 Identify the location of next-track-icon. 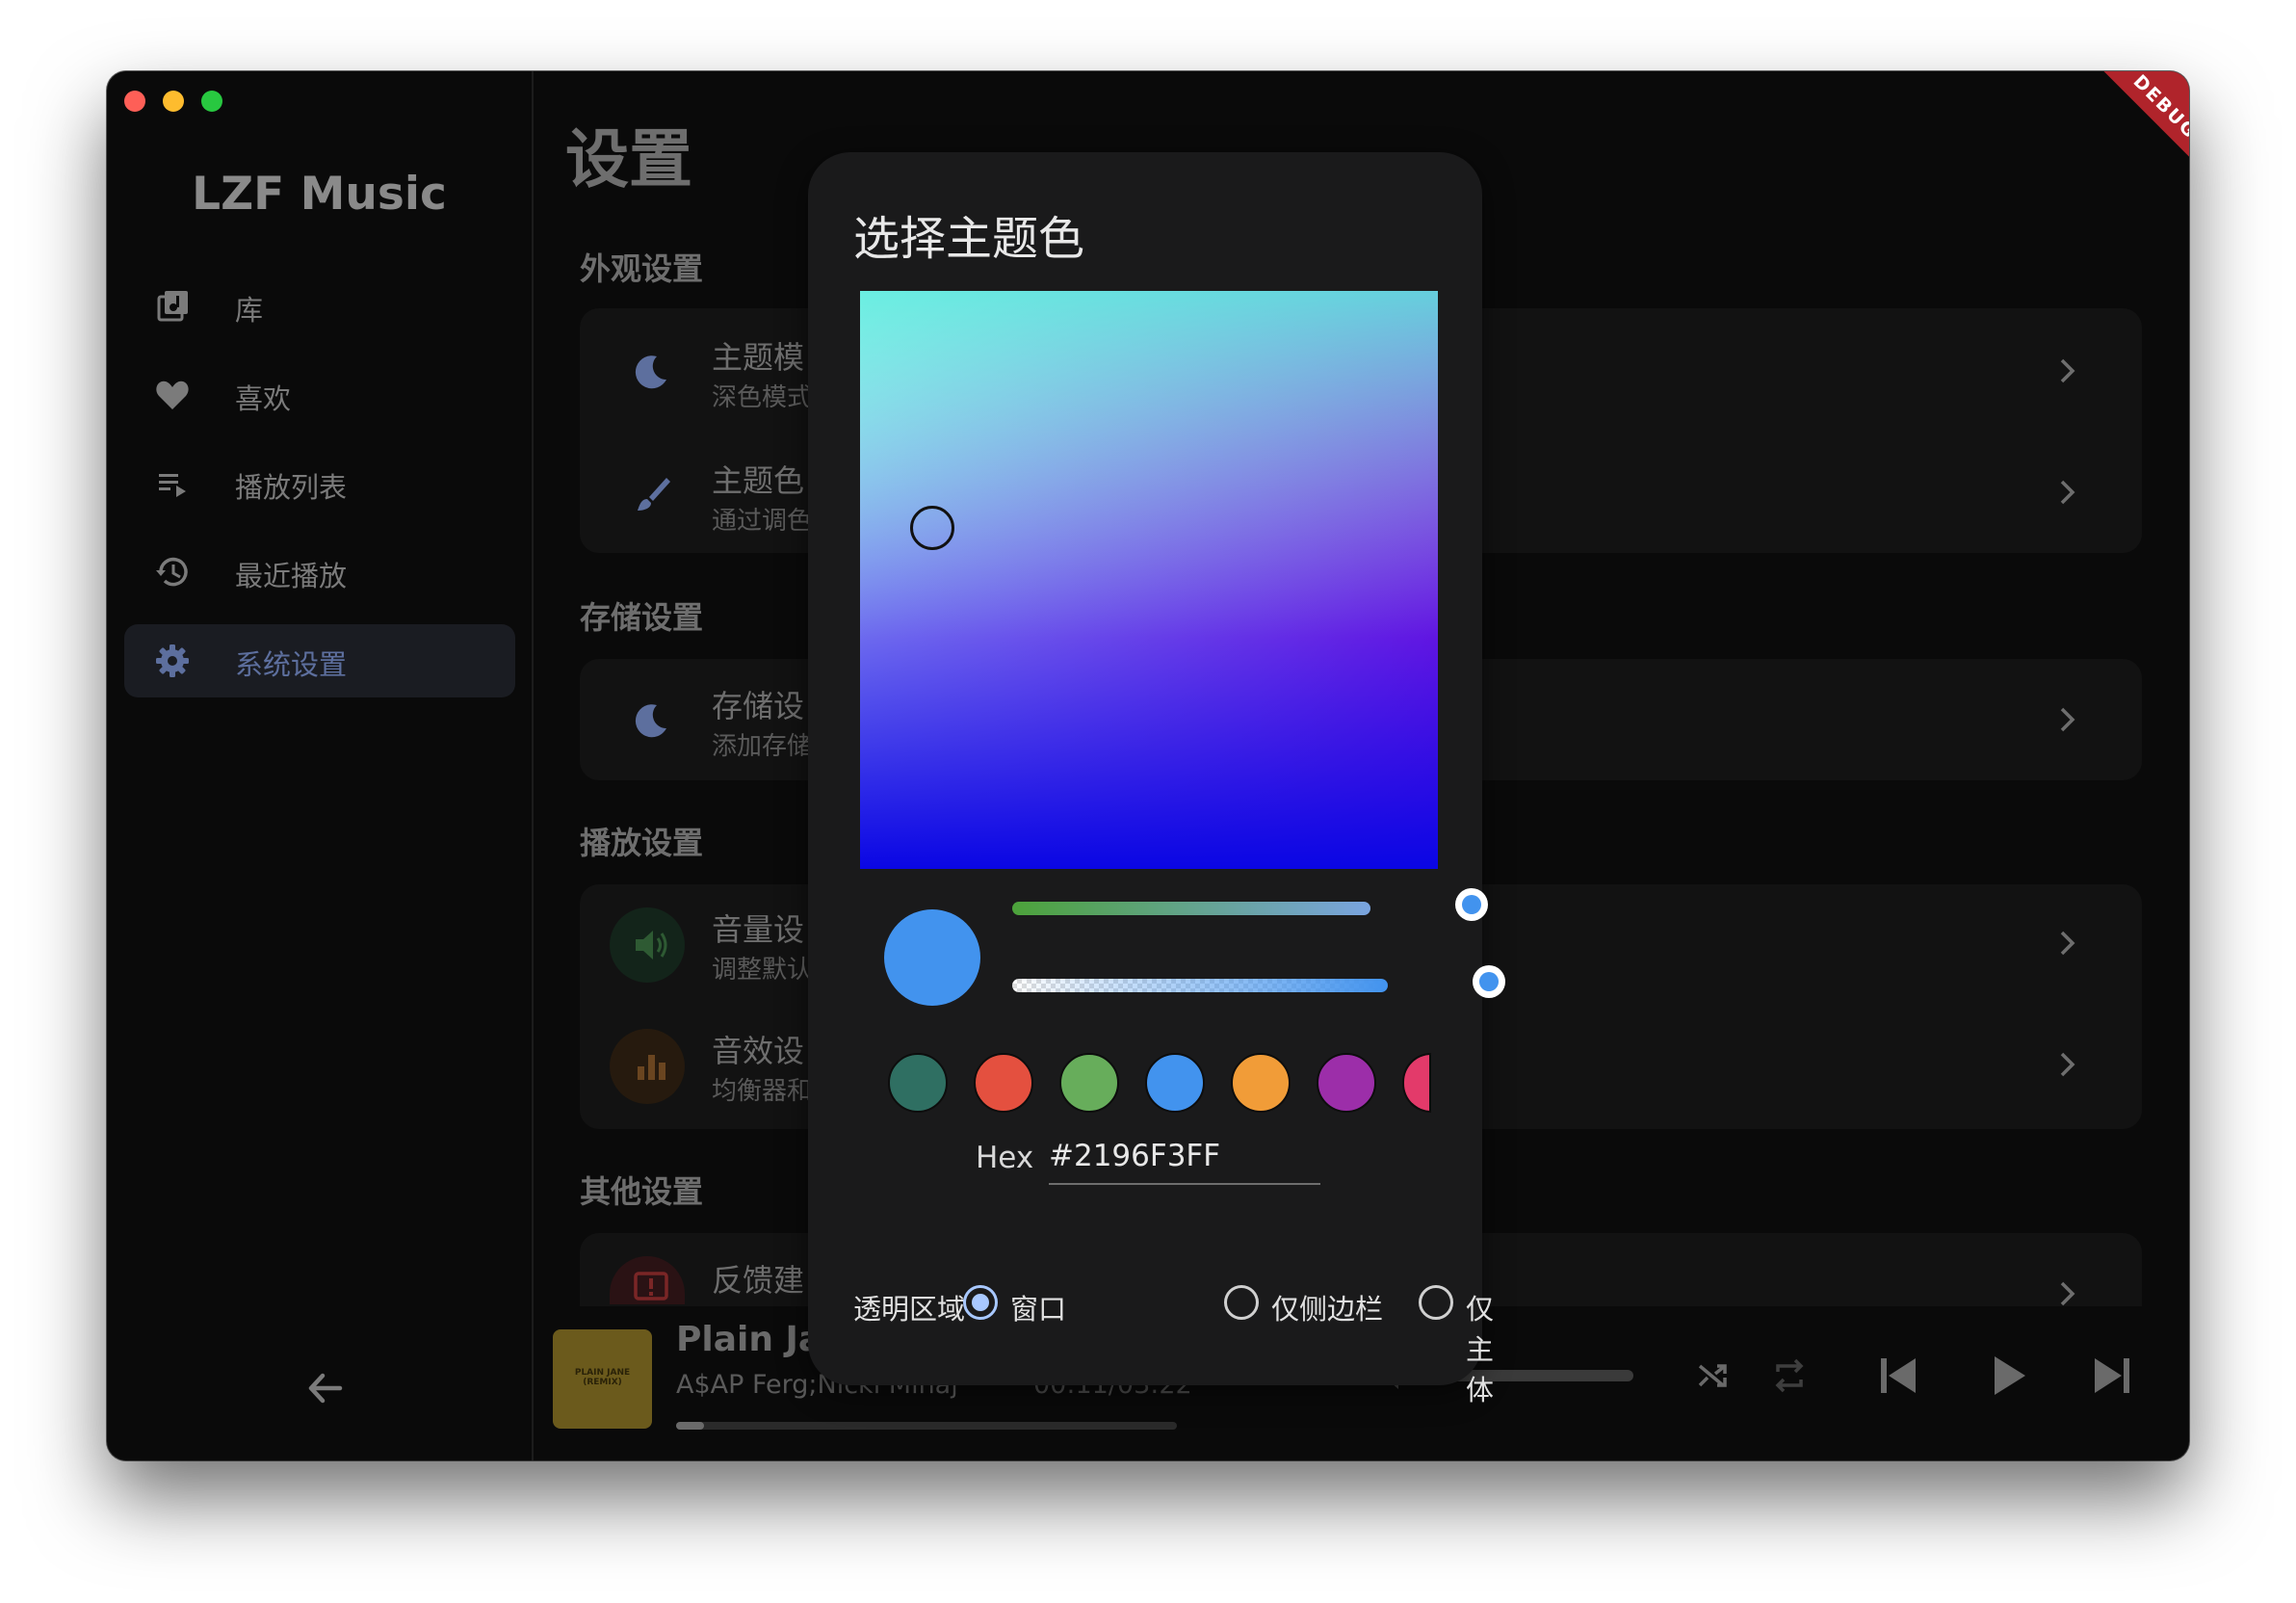
(2112, 1376).